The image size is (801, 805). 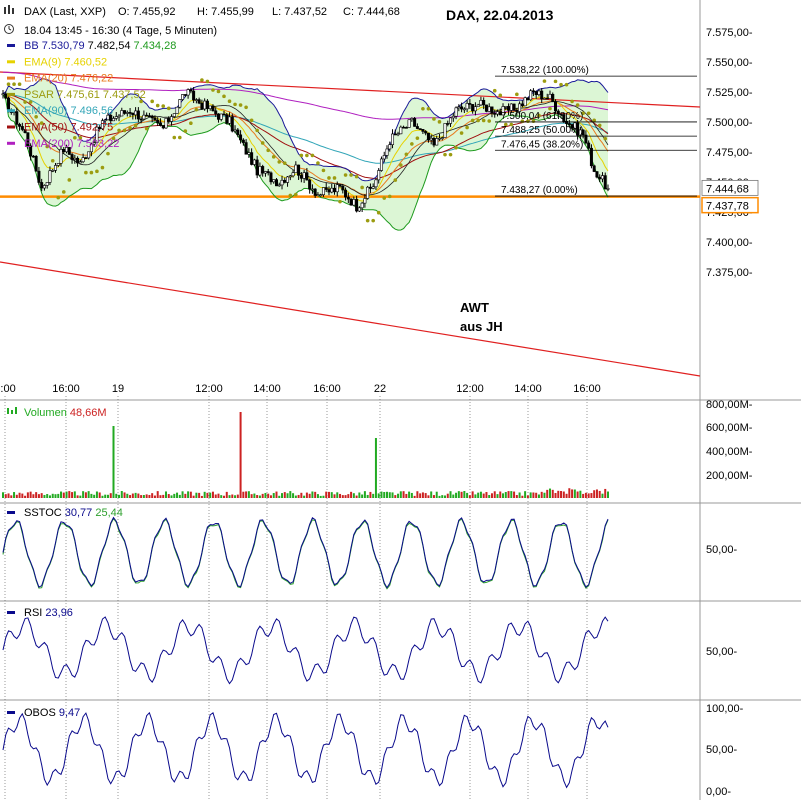 I want to click on sstoc-line, so click(x=305, y=552).